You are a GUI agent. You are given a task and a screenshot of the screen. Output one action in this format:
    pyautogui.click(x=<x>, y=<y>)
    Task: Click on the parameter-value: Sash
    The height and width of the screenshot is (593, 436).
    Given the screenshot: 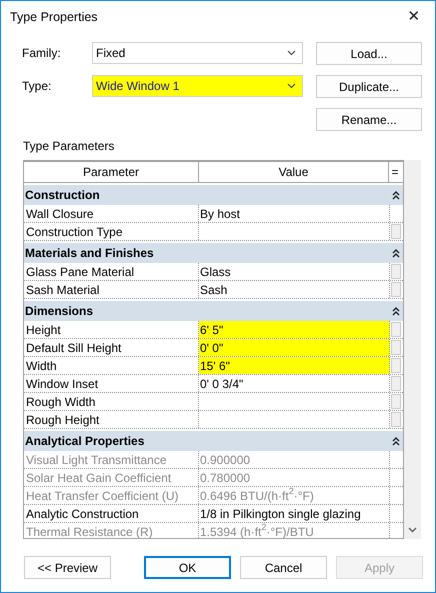 What is the action you would take?
    pyautogui.click(x=294, y=289)
    